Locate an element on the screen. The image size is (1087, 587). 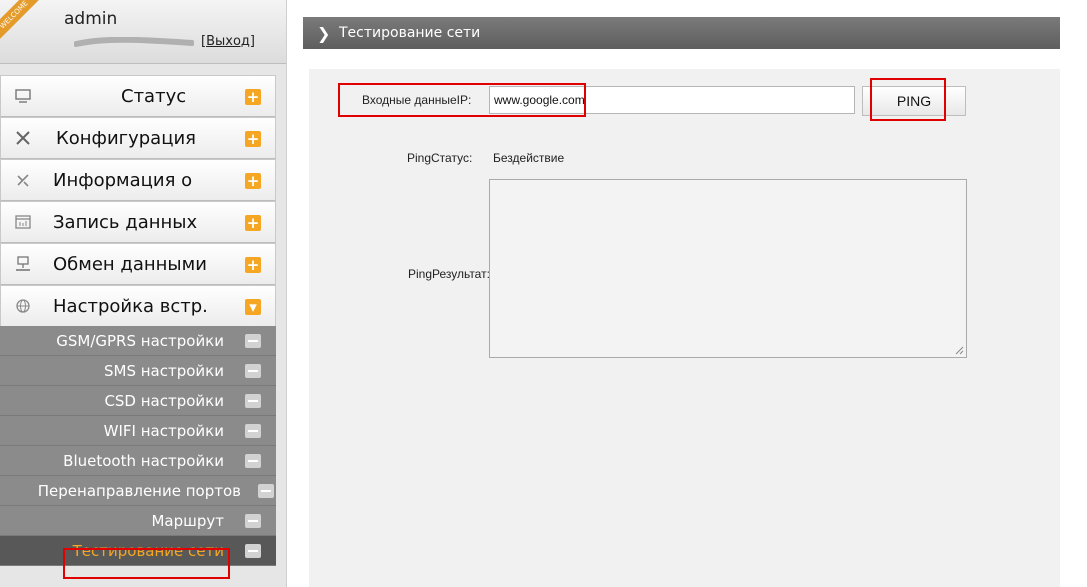
welcome-ribbon: WELCOME is located at coordinates (19, 20).